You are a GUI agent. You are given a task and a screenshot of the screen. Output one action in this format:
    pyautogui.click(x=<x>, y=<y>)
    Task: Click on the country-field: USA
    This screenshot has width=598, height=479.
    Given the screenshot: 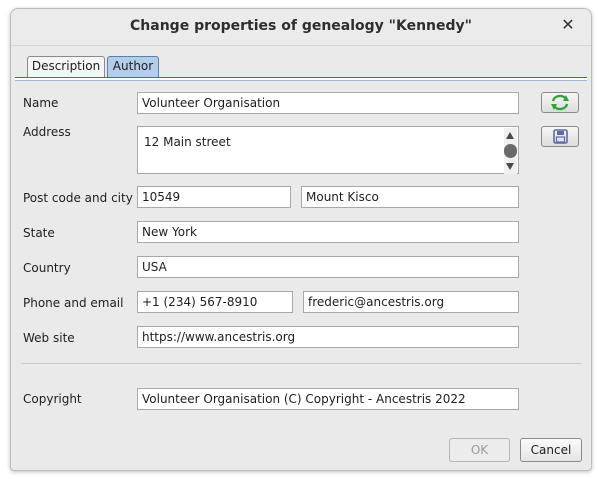 What is the action you would take?
    pyautogui.click(x=328, y=267)
    